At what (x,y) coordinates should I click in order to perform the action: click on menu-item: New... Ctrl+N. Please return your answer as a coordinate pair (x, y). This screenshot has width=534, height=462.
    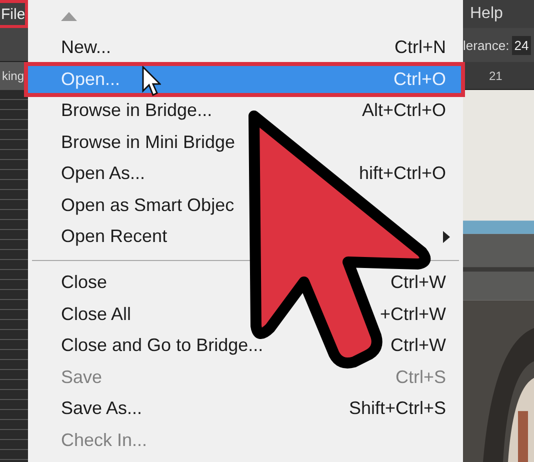
    Looking at the image, I should click on (245, 48).